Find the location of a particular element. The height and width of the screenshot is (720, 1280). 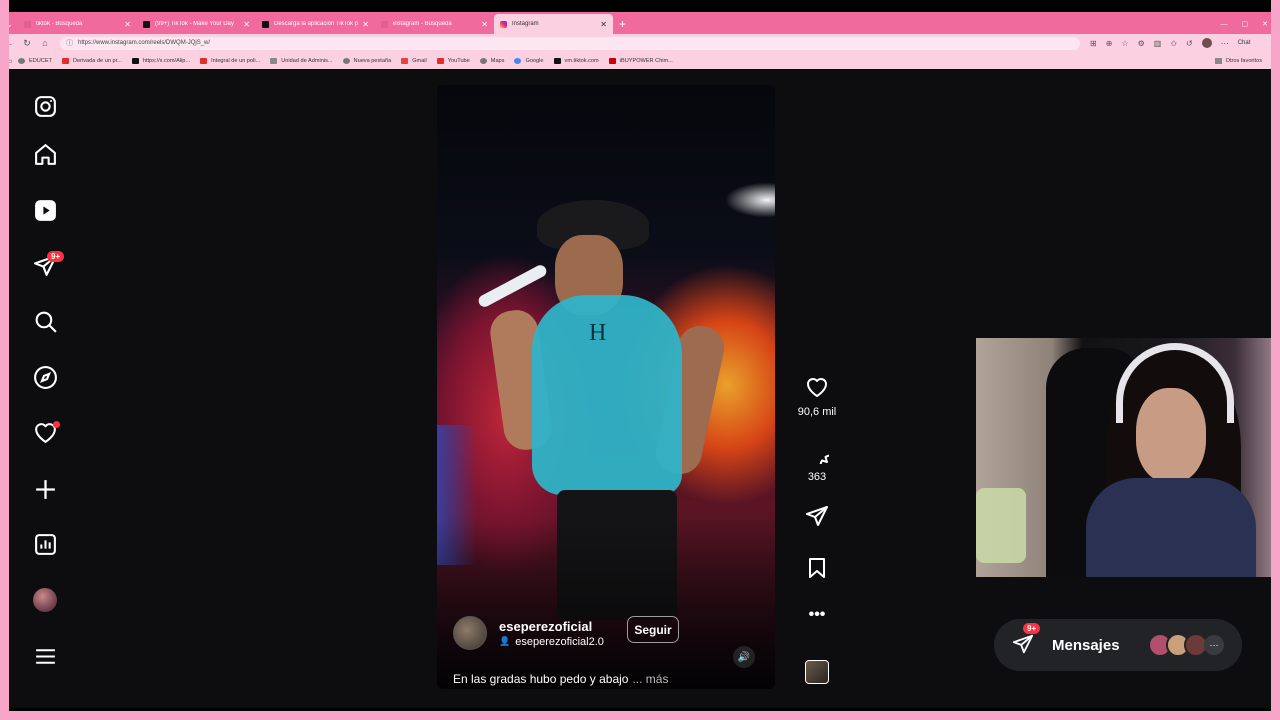

profile-avatar is located at coordinates (1206, 43).